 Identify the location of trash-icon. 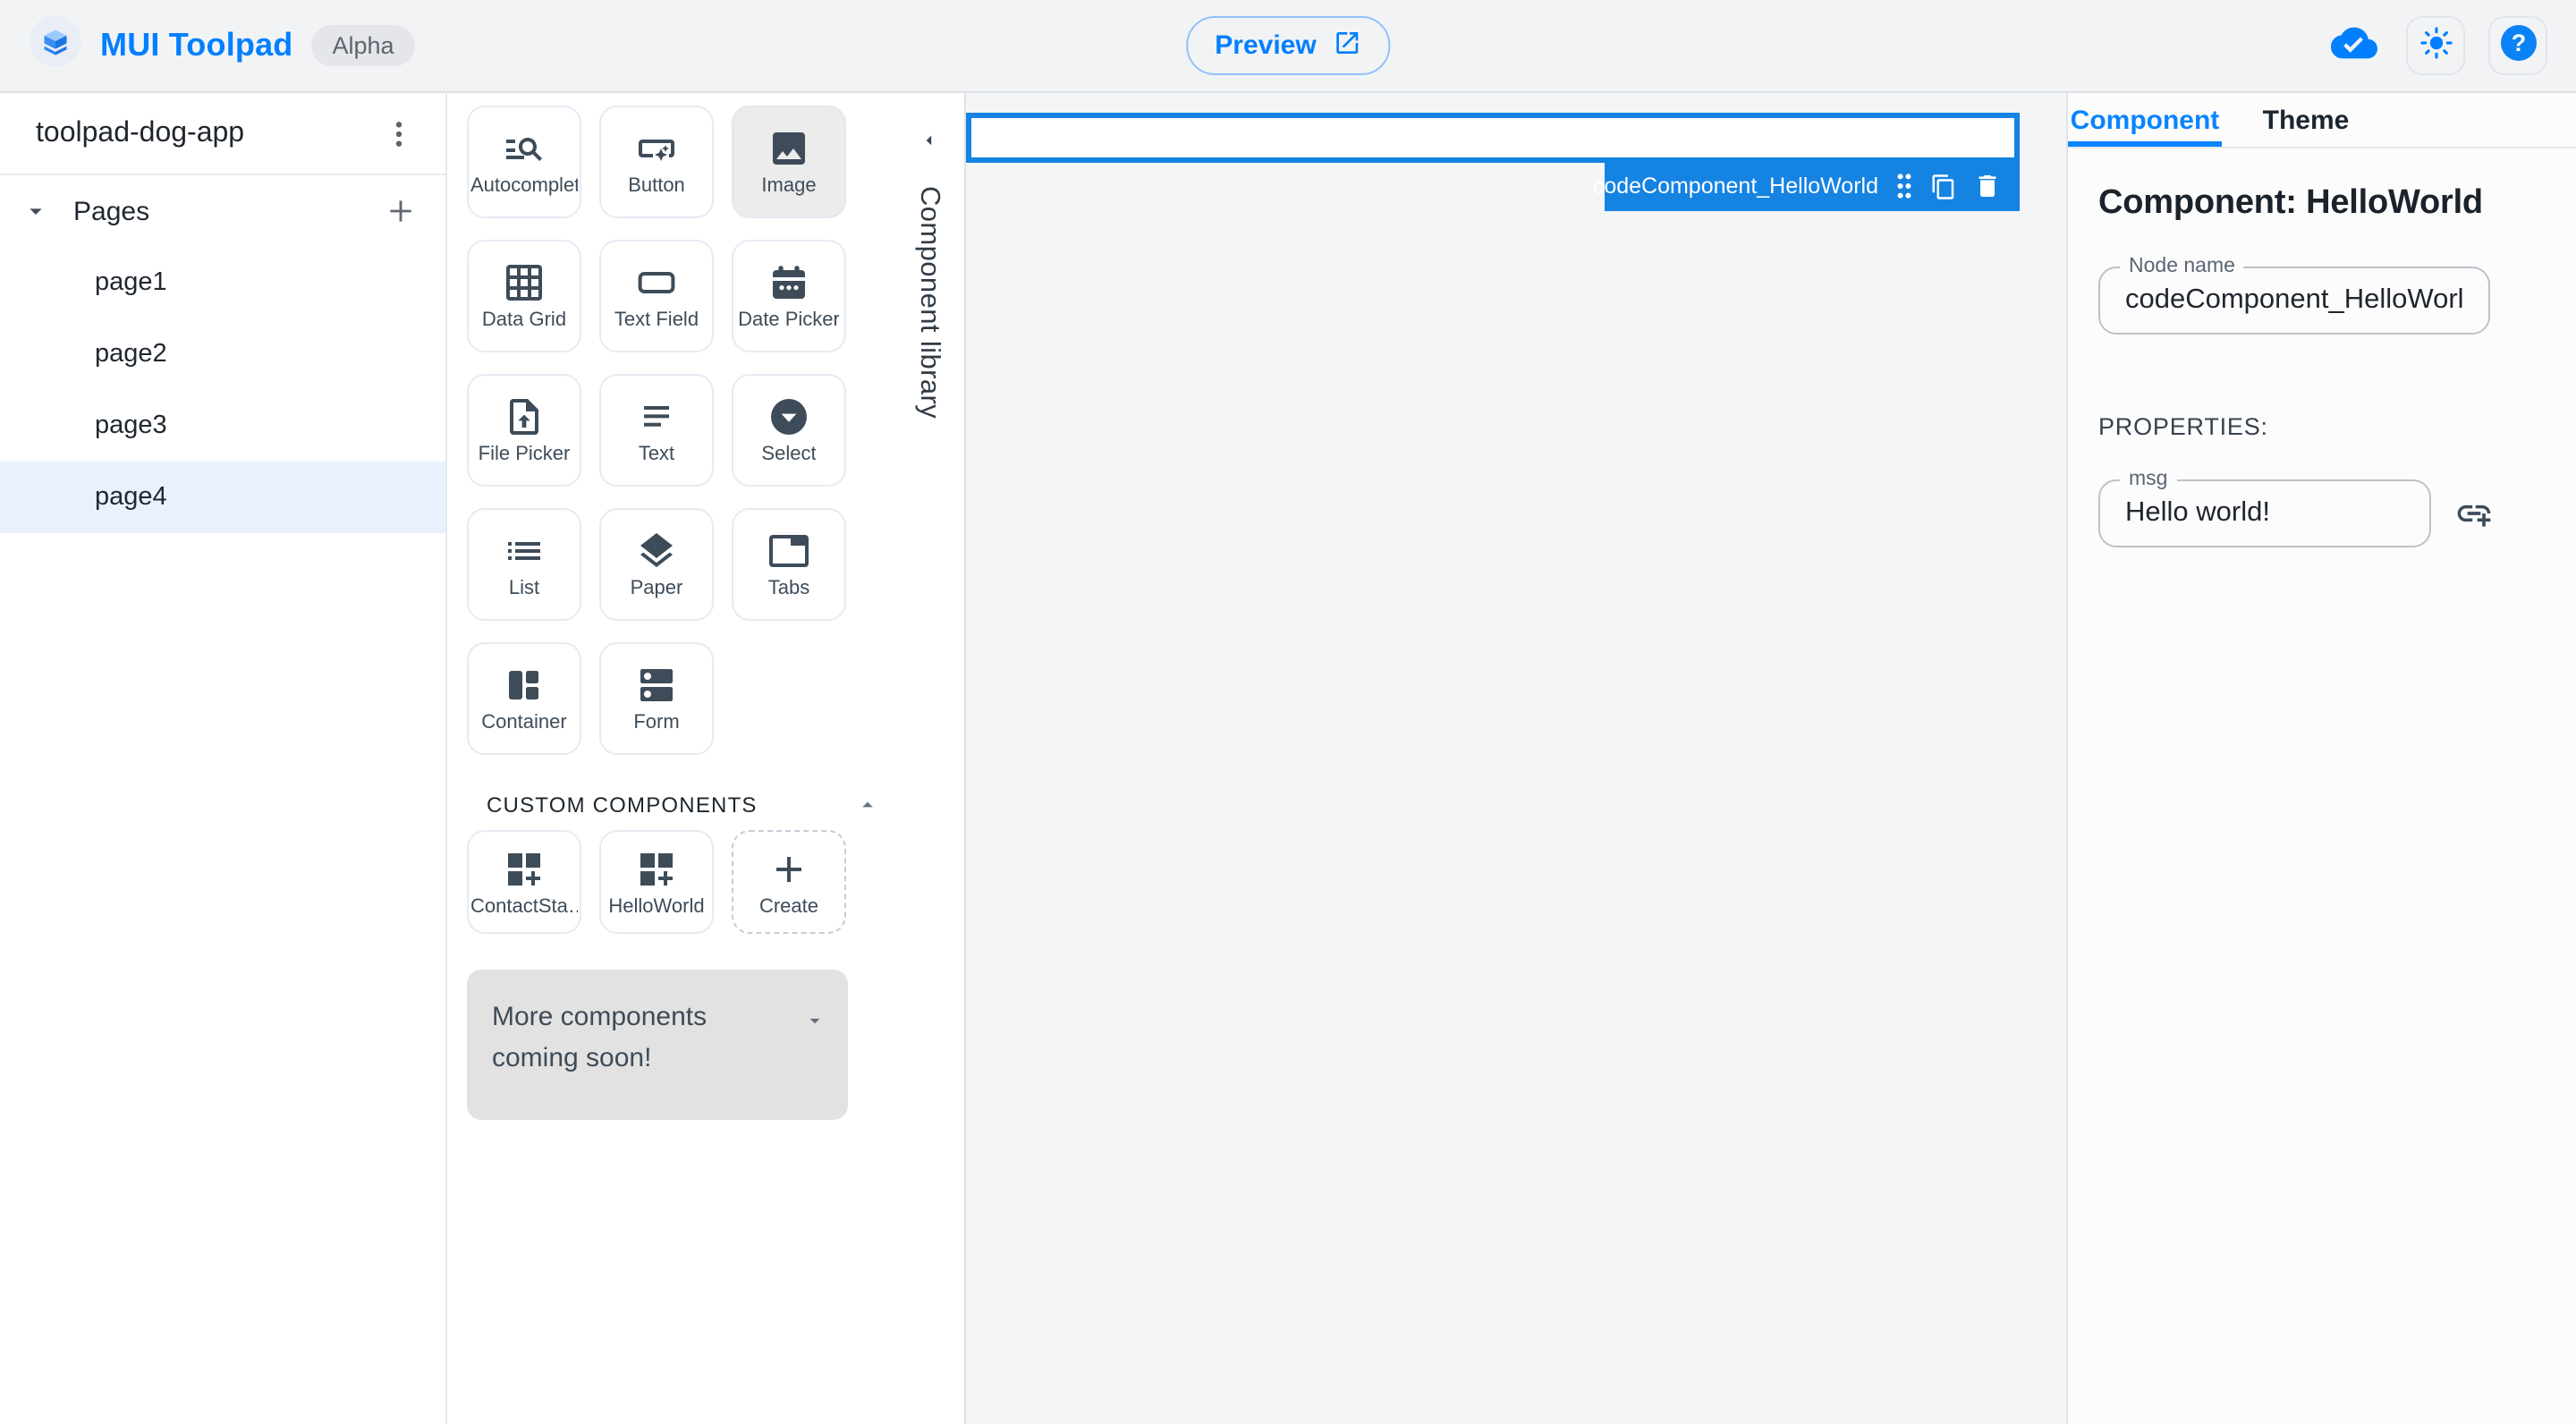
(1987, 186).